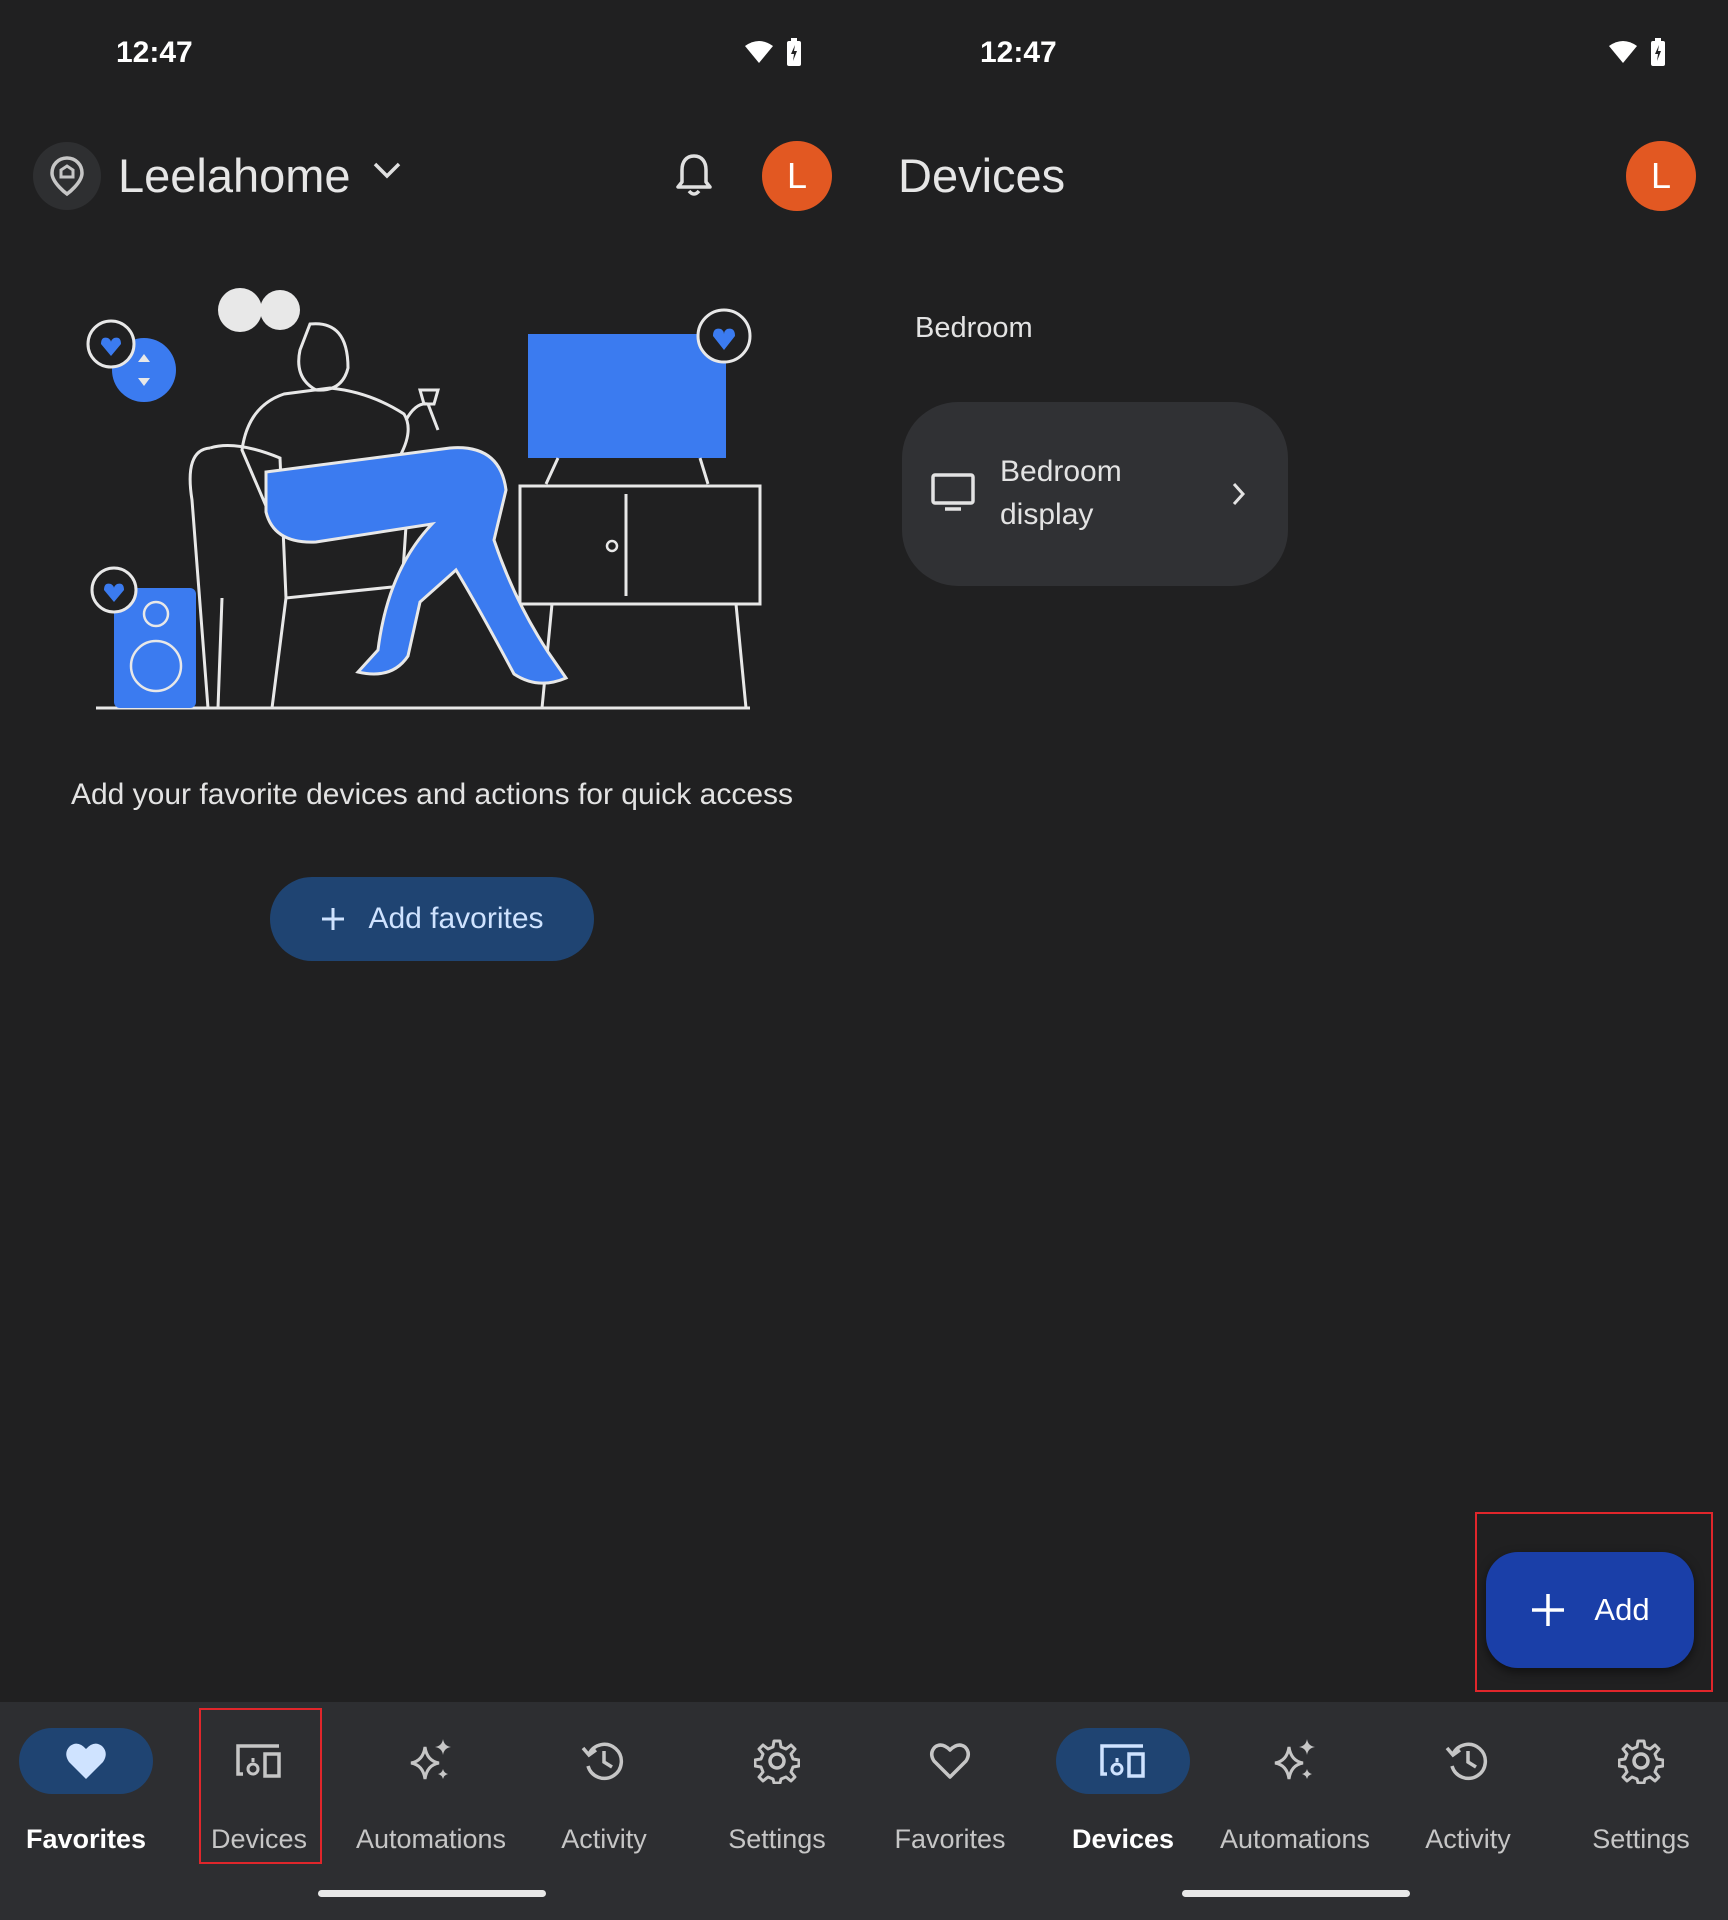 The height and width of the screenshot is (1920, 1728). Describe the element at coordinates (982, 175) in the screenshot. I see `page-title: Devices` at that location.